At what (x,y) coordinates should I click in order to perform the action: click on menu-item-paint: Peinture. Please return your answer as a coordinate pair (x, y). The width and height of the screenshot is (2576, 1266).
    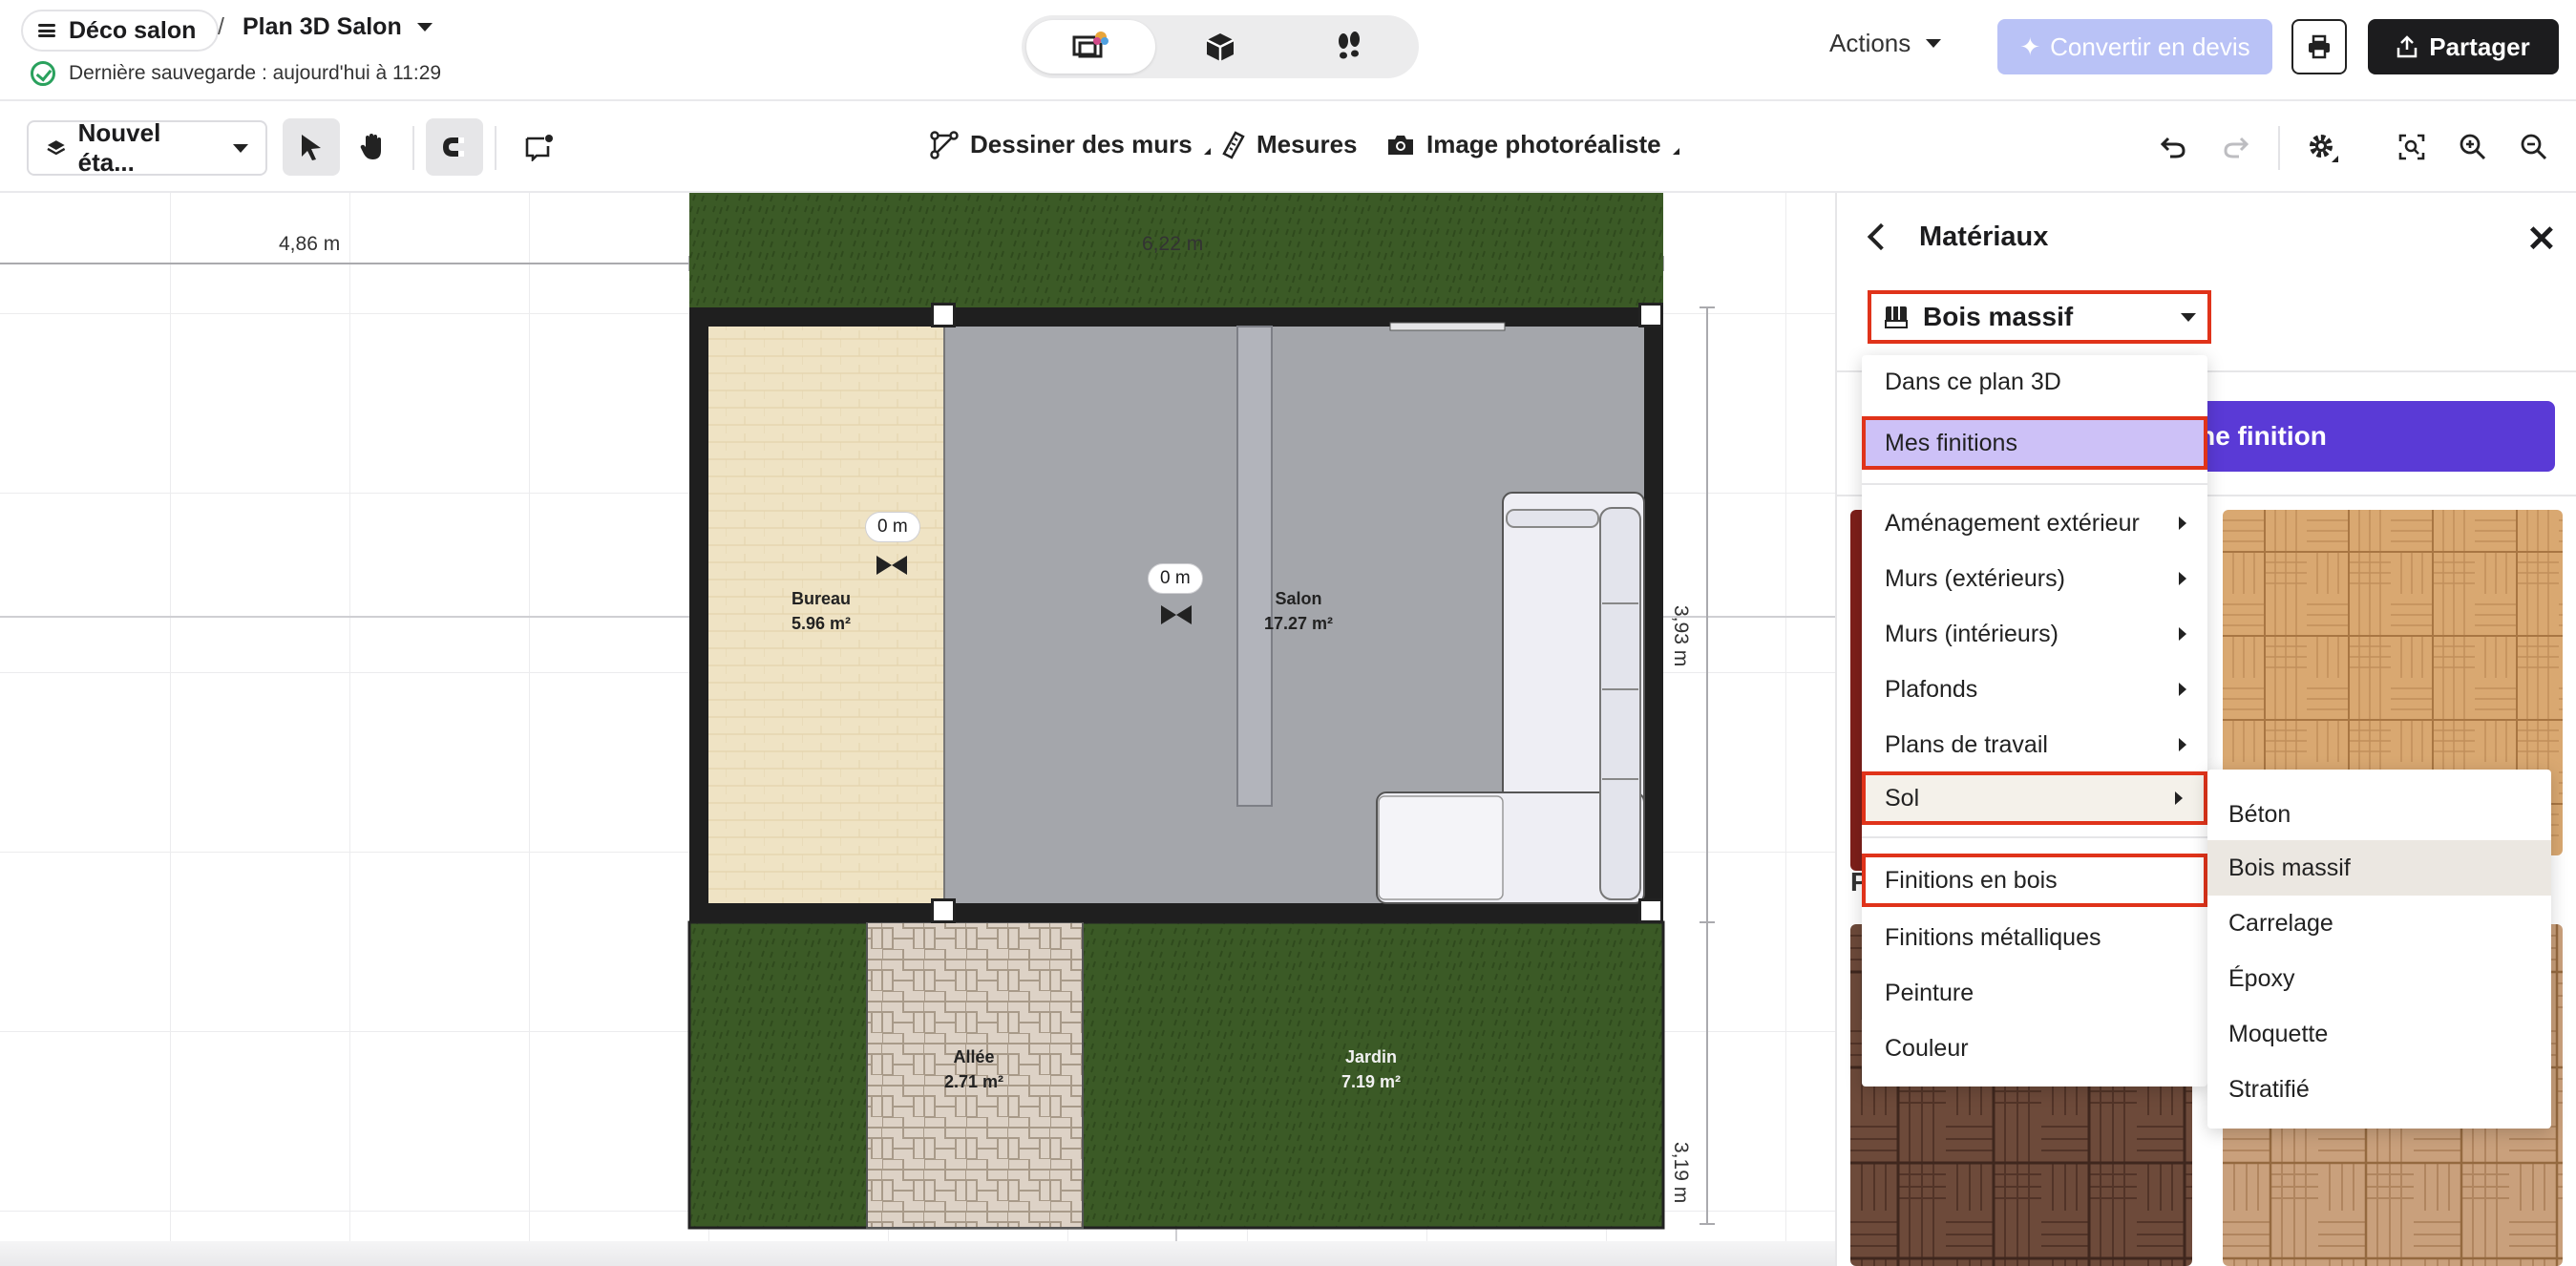
    Looking at the image, I should click on (2034, 993).